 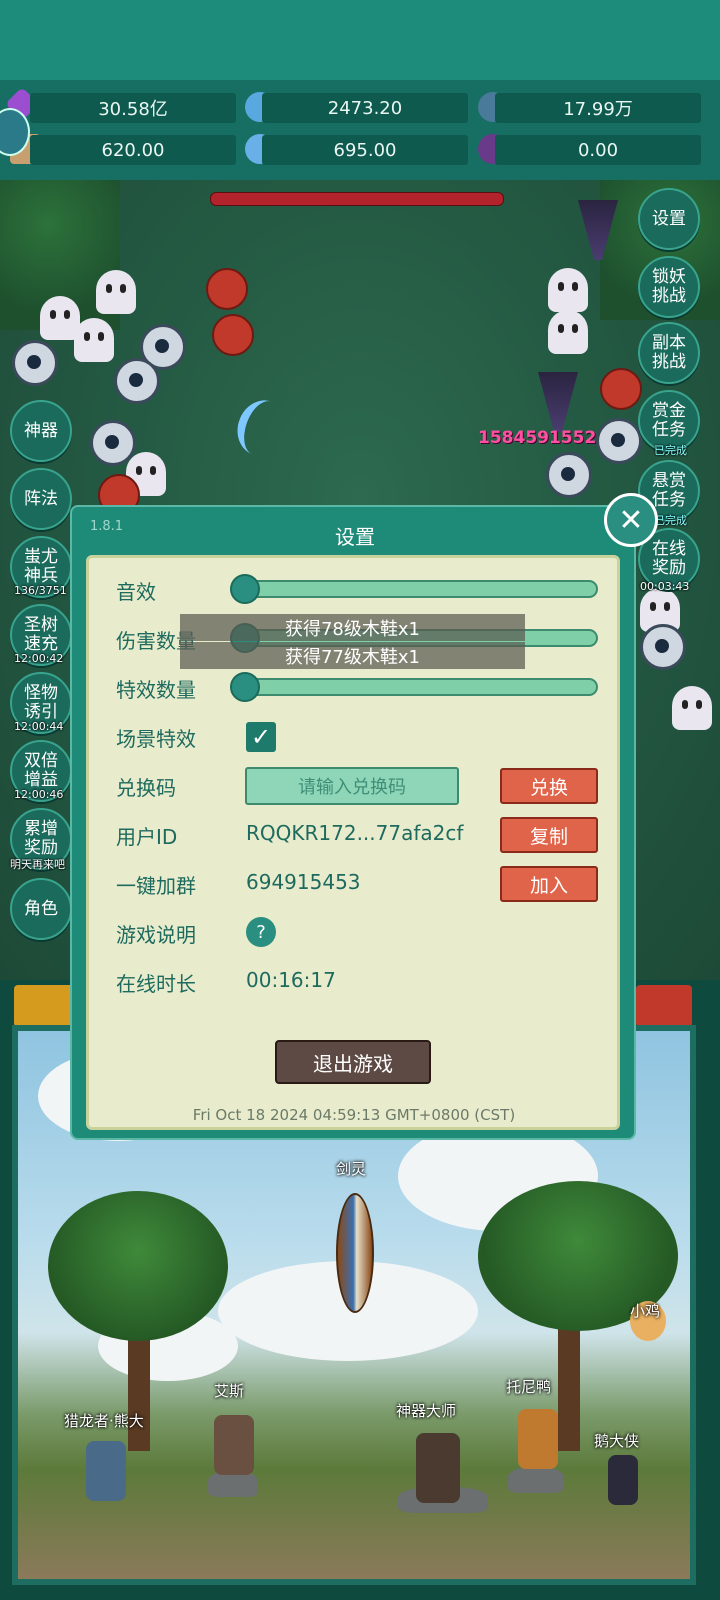 I want to click on character-button: 角色, so click(x=41, y=909).